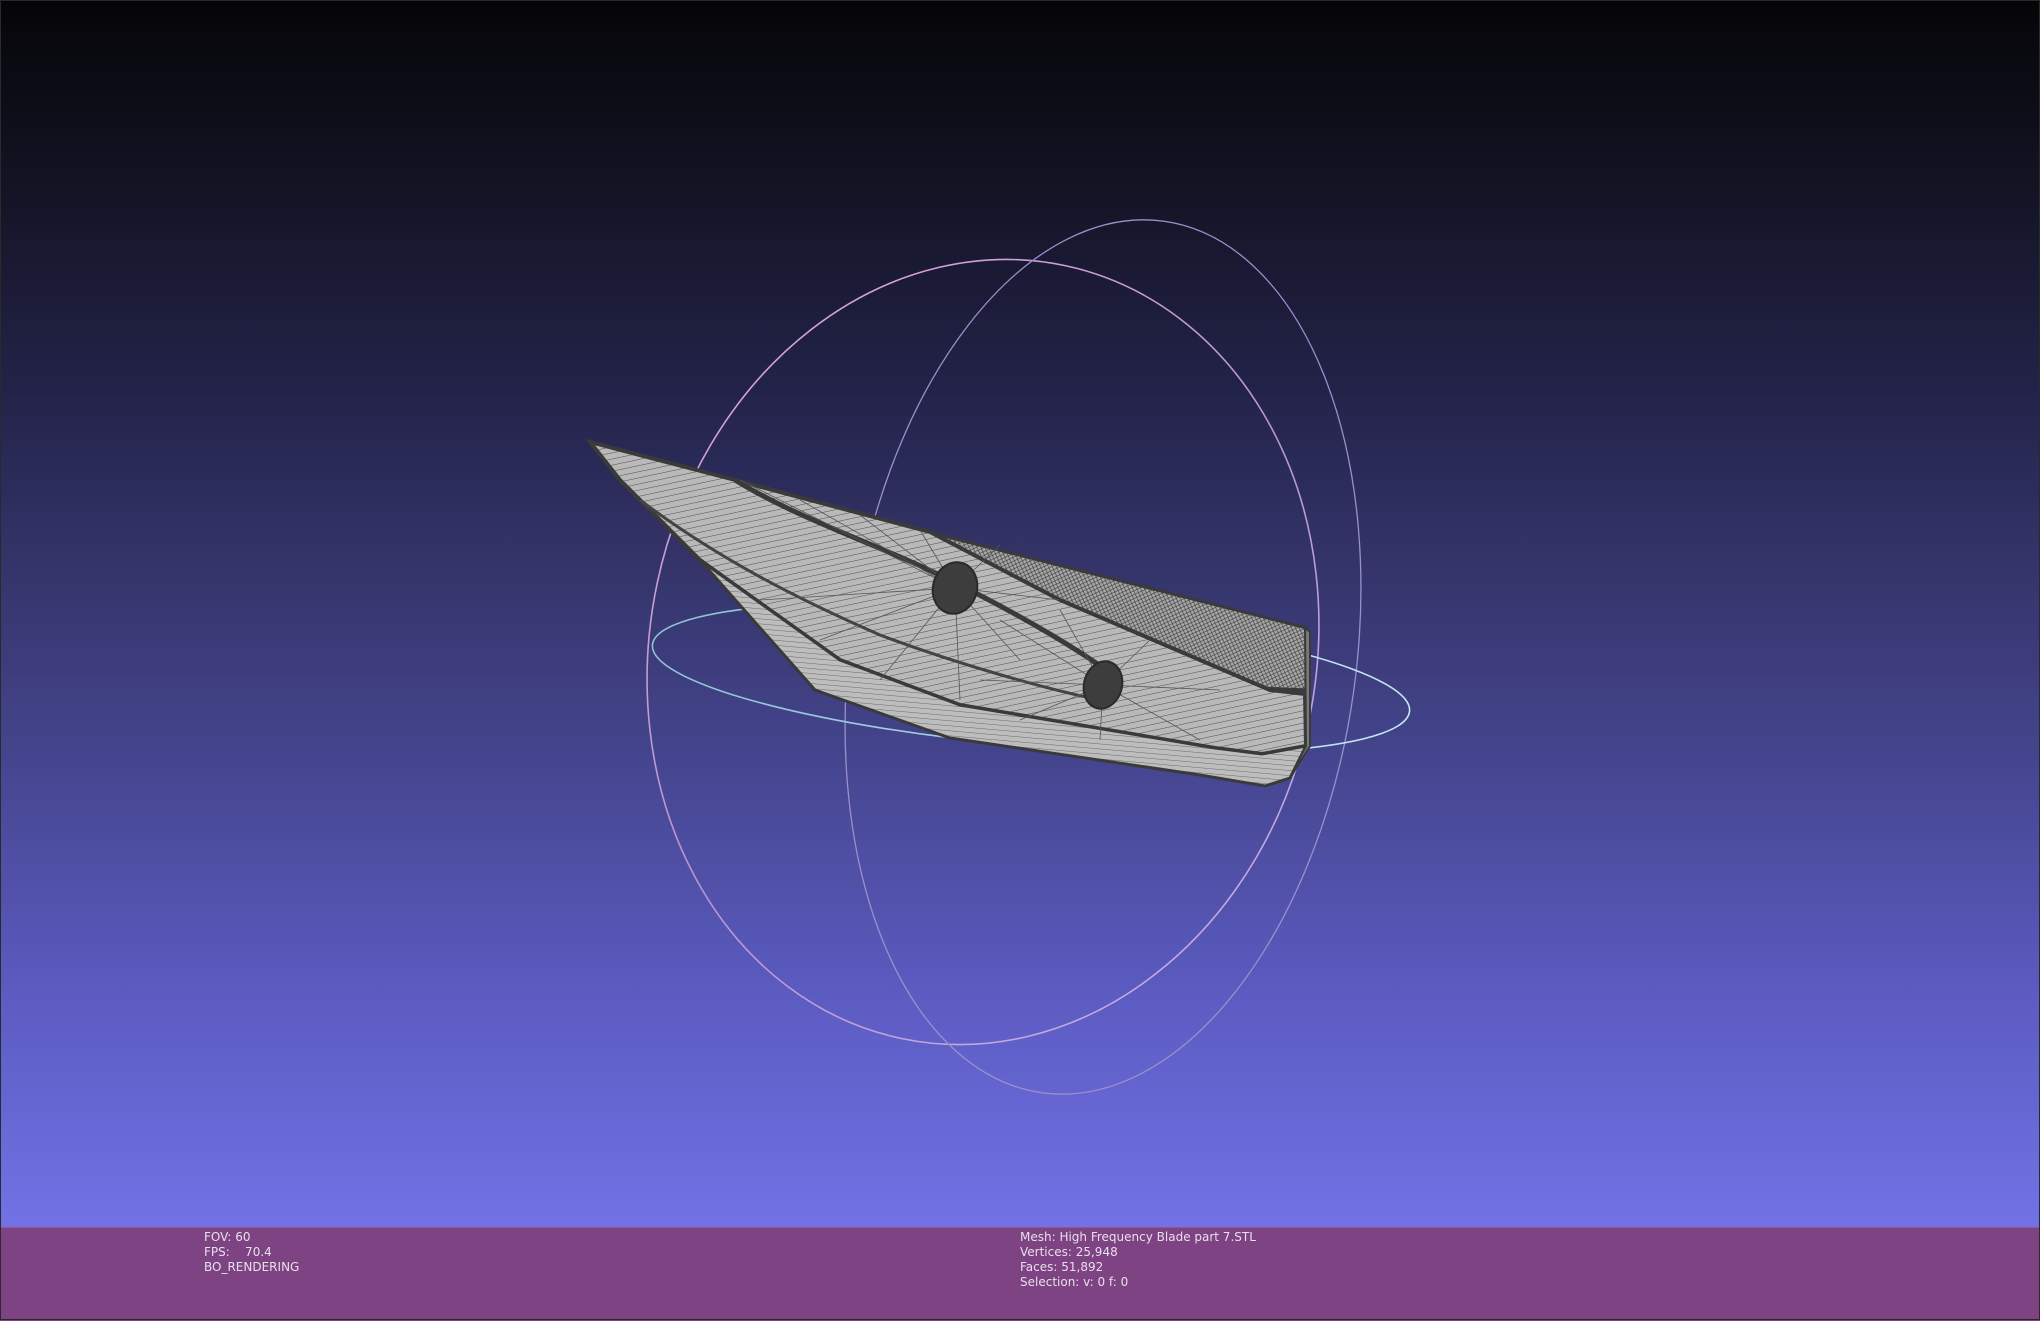  What do you see at coordinates (947, 613) in the screenshot?
I see `blade-mesh` at bounding box center [947, 613].